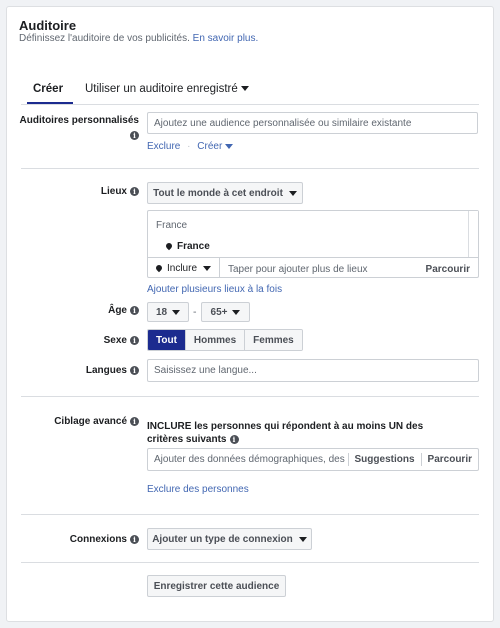 This screenshot has height=628, width=500. What do you see at coordinates (79, 127) in the screenshot?
I see `custom-audiences-label: Auditoires personnalisés i` at bounding box center [79, 127].